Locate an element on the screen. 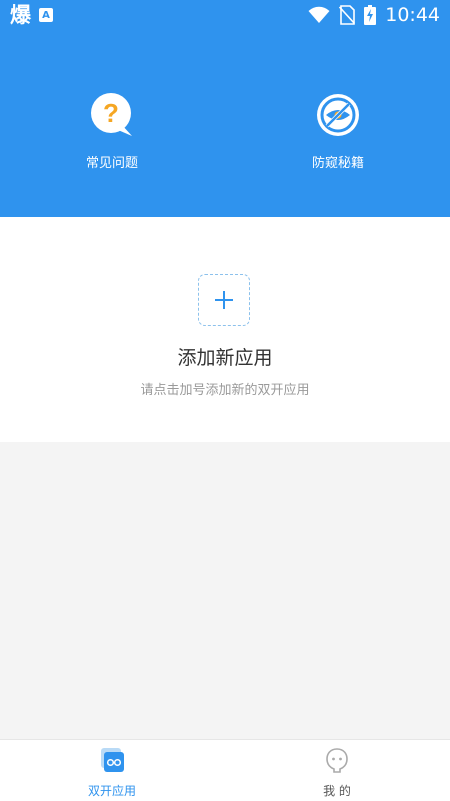 This screenshot has width=450, height=801. anti-peep-button: 防窥秘籍 is located at coordinates (338, 131).